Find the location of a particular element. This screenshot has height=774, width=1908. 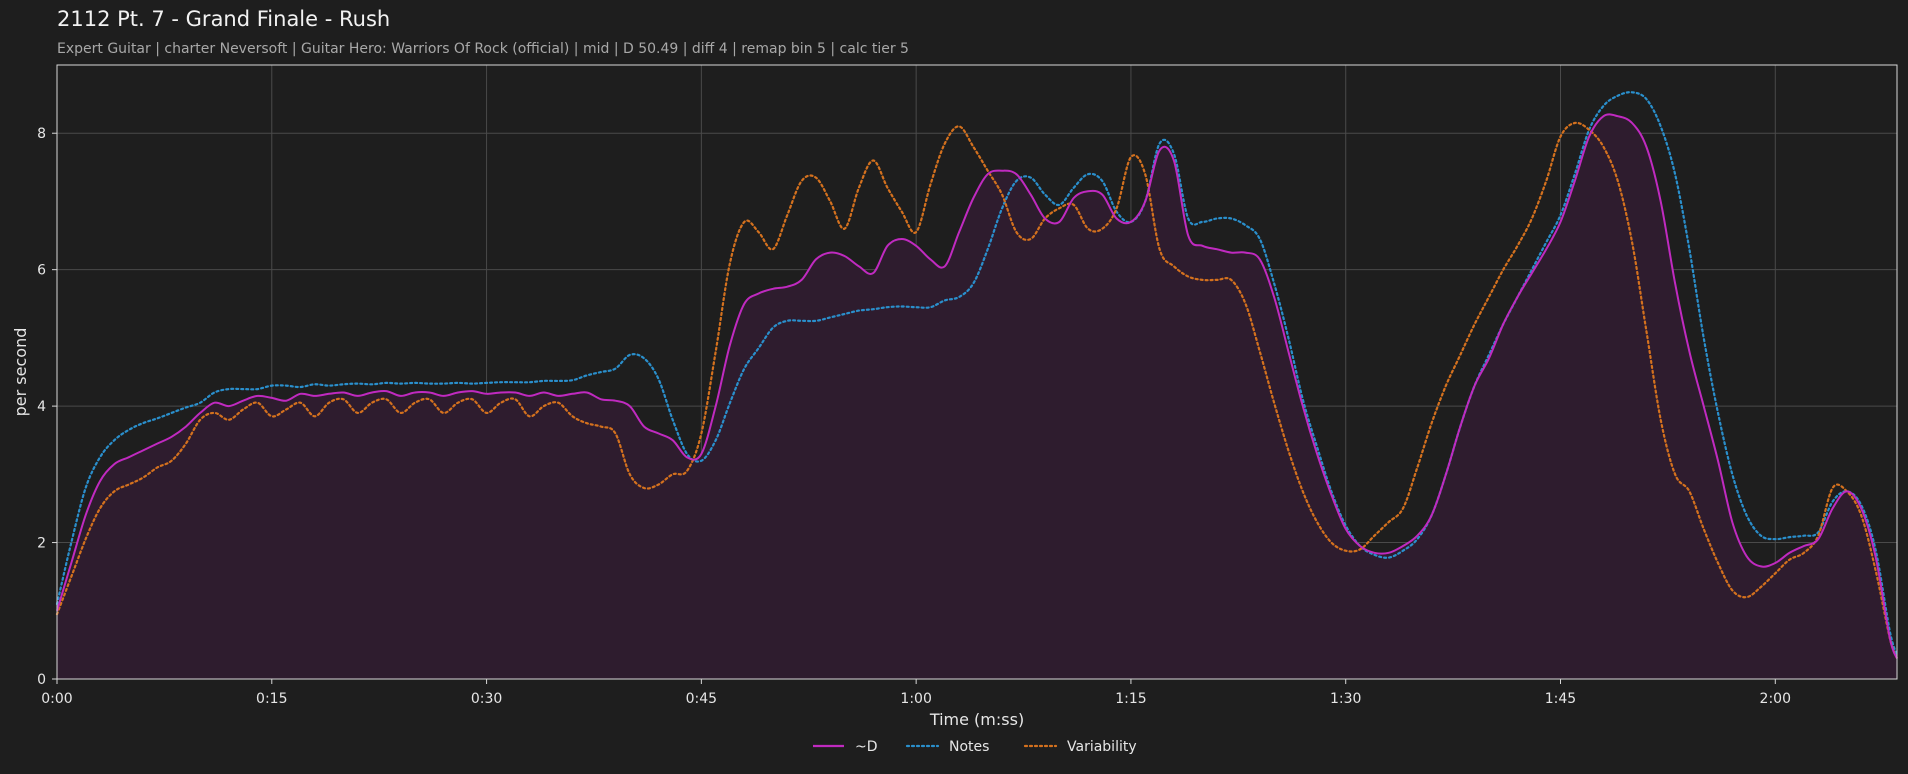

x-tick-label: 0:45 is located at coordinates (701, 699).